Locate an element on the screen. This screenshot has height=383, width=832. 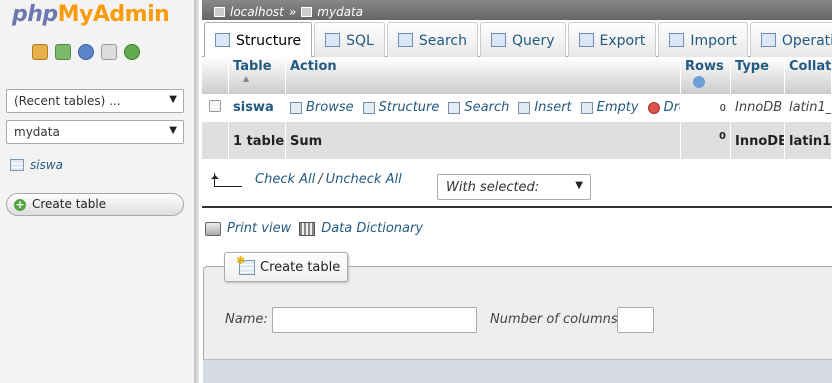
header-collation-label: Collati is located at coordinates (810, 66).